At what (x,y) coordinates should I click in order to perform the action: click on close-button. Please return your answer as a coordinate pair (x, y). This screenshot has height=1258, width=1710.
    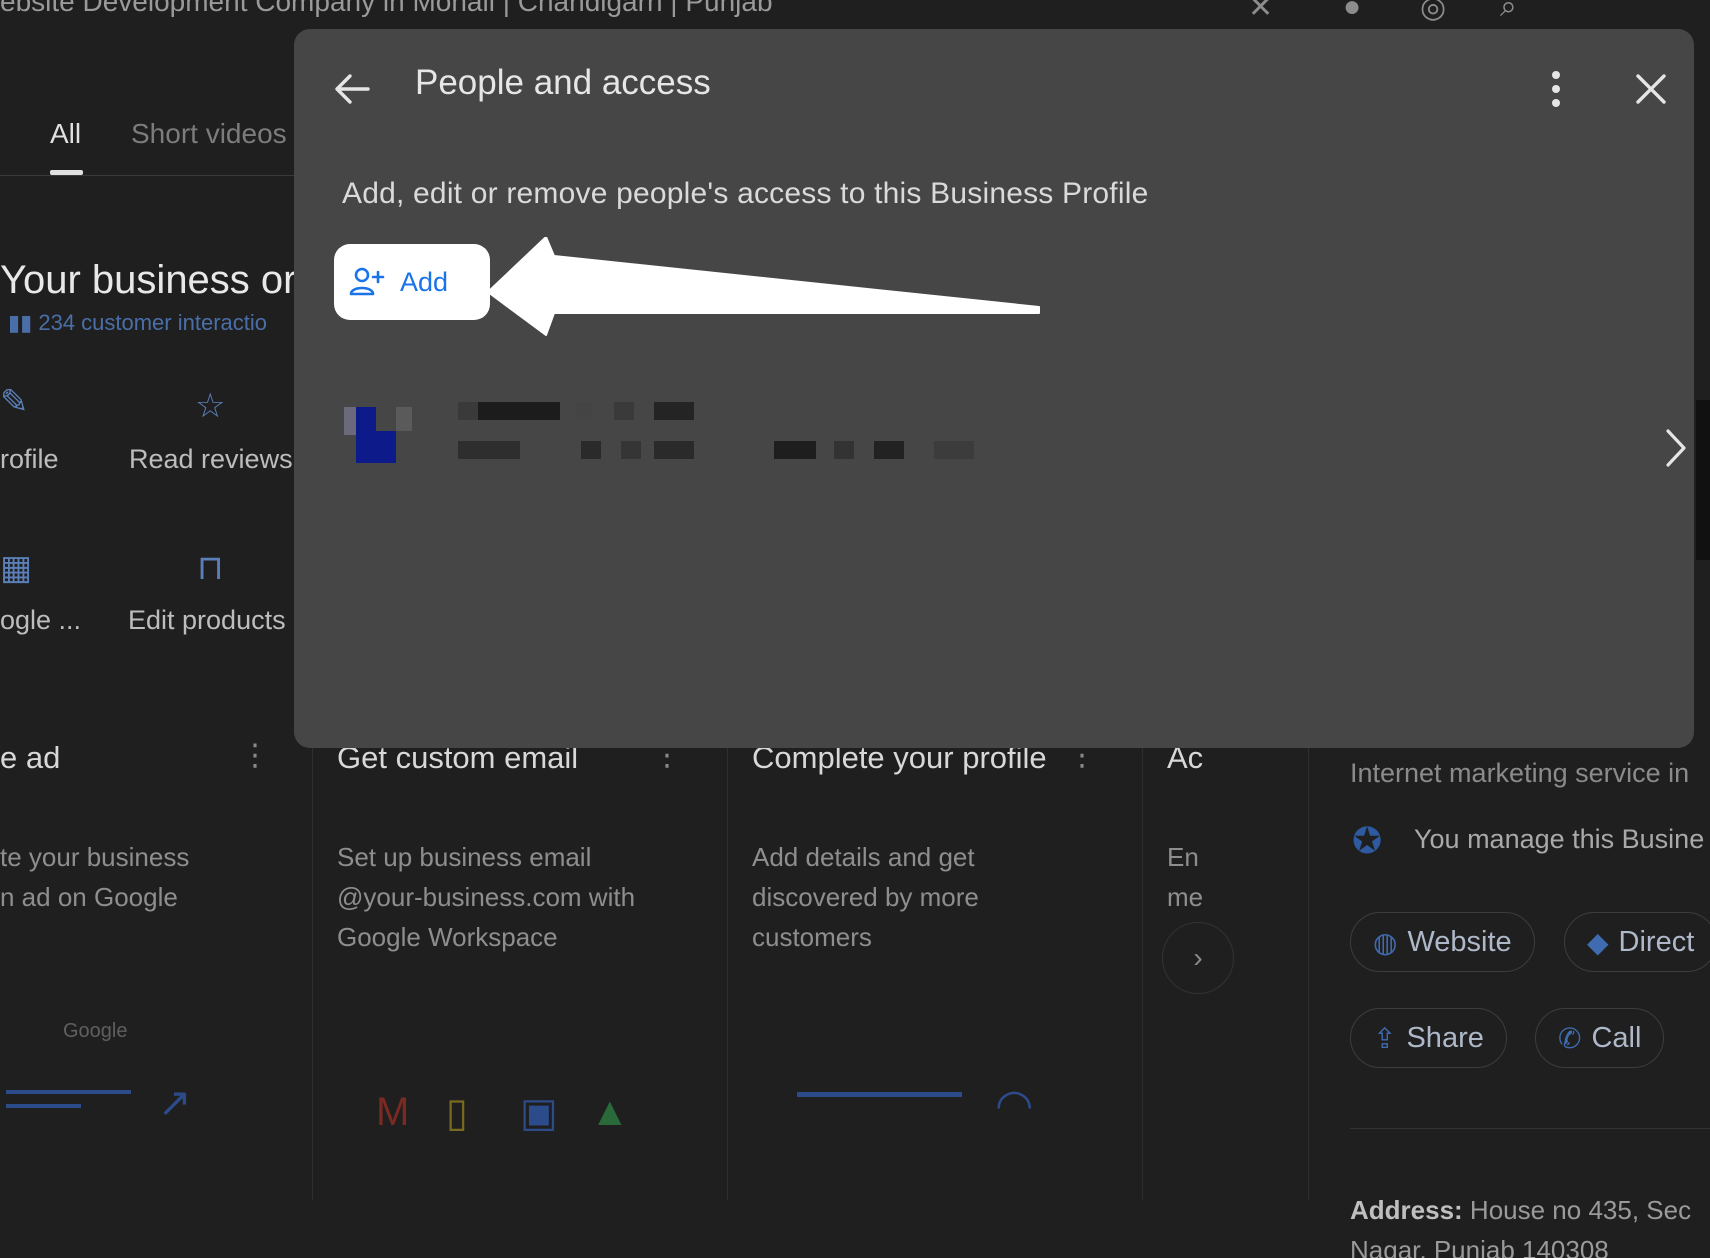
    Looking at the image, I should click on (1651, 89).